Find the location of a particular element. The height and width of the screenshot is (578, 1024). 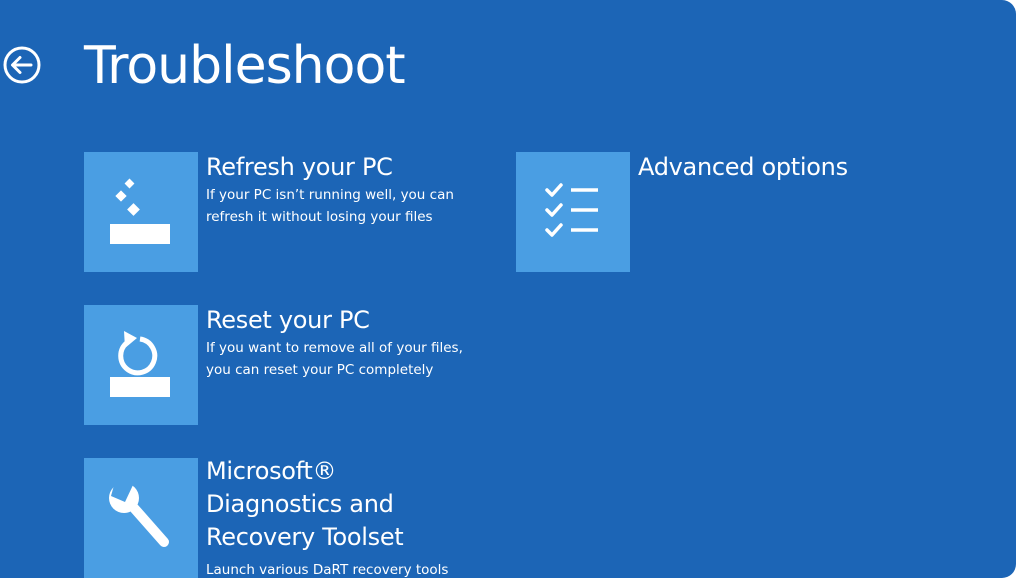

reset-pc-icon is located at coordinates (140, 364).